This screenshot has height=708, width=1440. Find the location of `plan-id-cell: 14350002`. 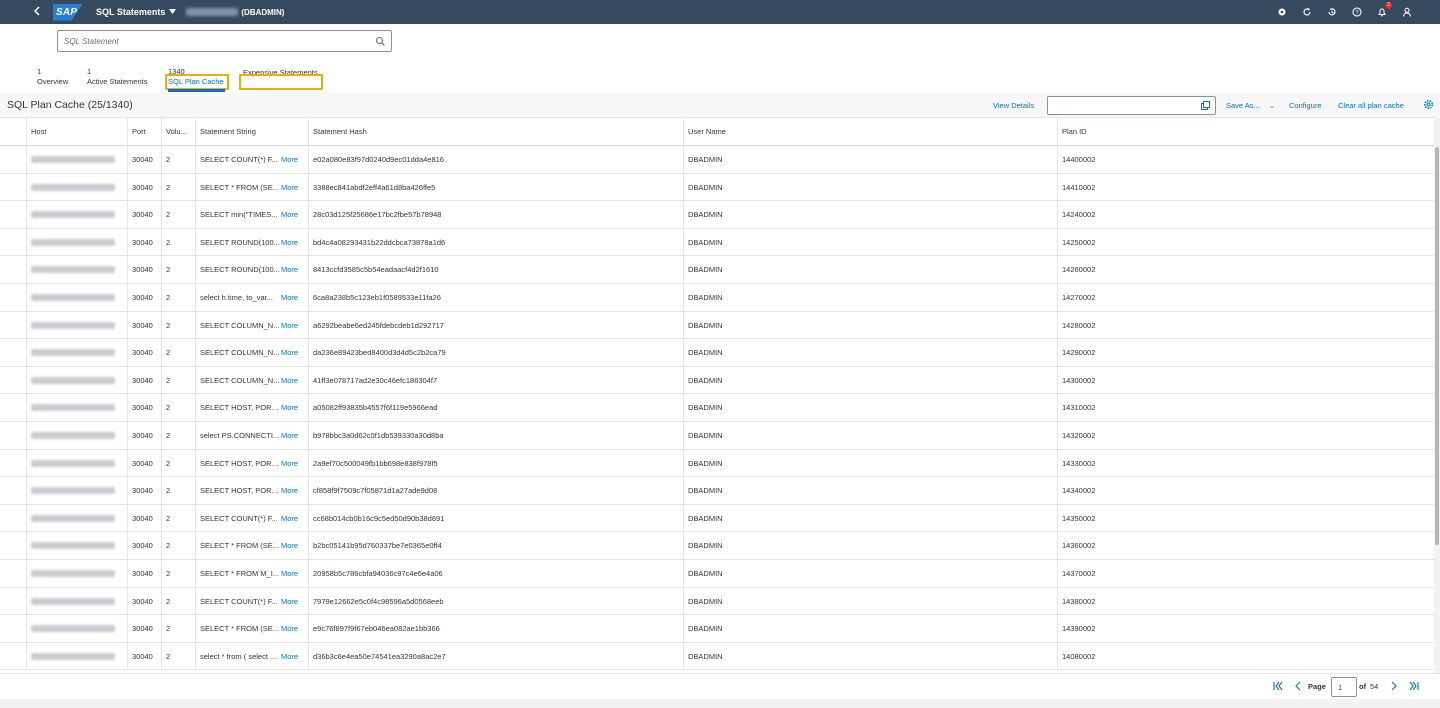

plan-id-cell: 14350002 is located at coordinates (1245, 518).